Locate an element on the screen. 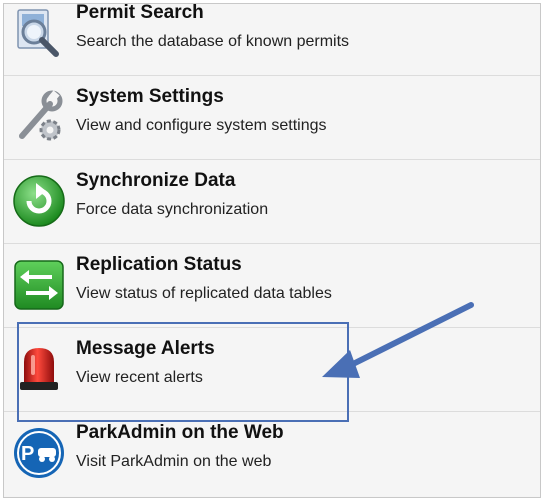  menu-item-subtitle: Search the database of known permits is located at coordinates (213, 41).